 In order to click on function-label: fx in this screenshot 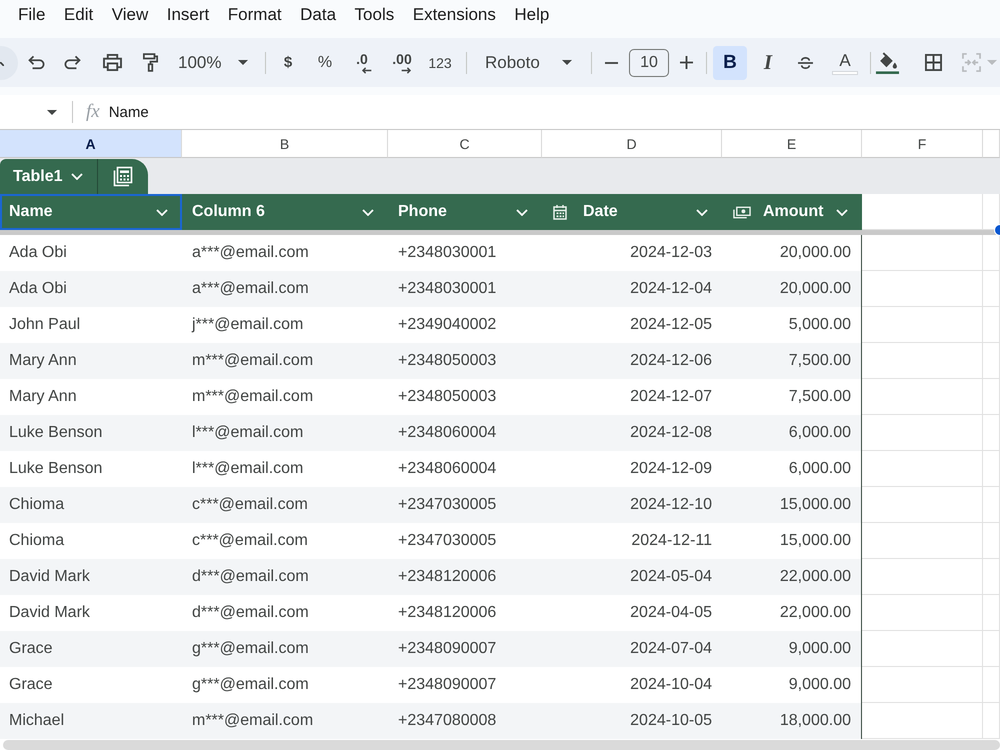, I will do `click(93, 112)`.